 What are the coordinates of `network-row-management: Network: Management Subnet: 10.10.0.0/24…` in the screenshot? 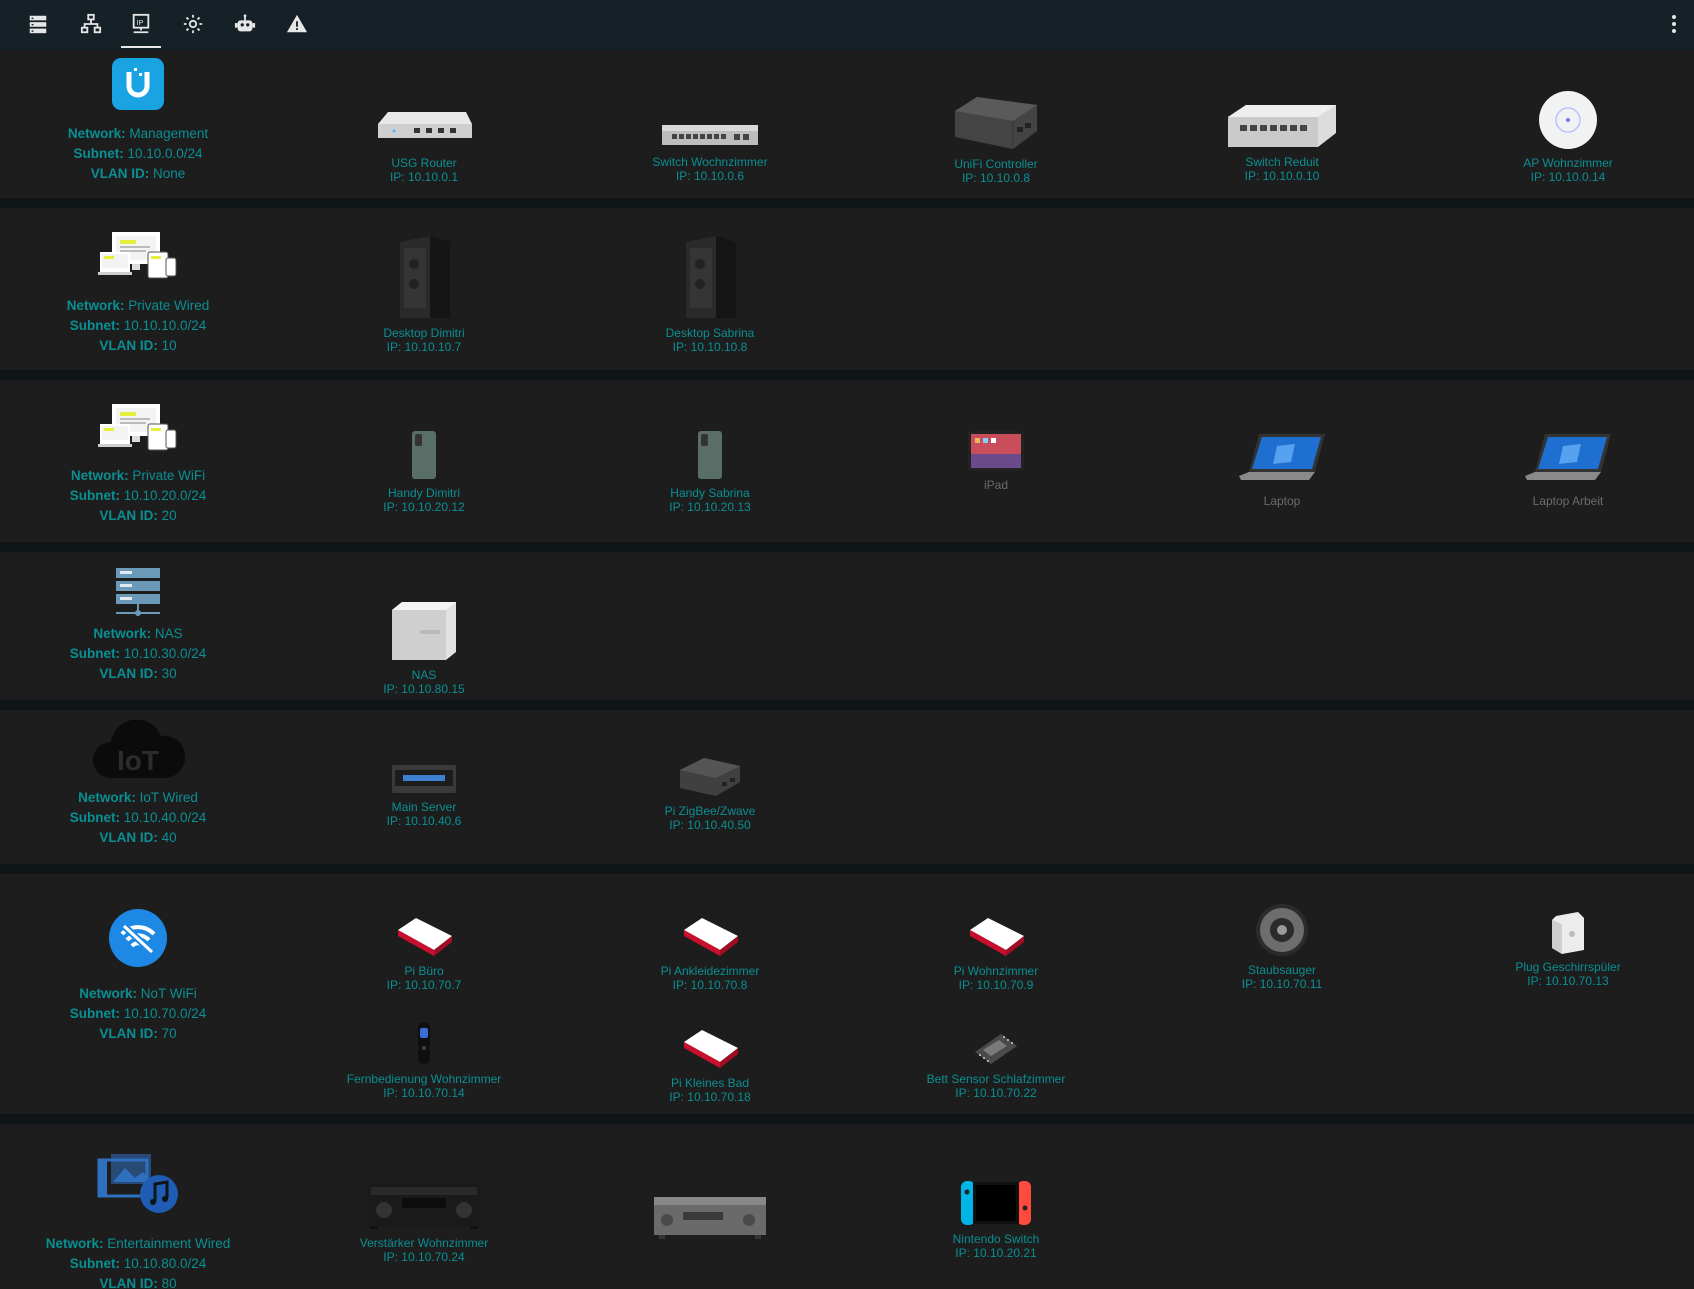 It's located at (847, 124).